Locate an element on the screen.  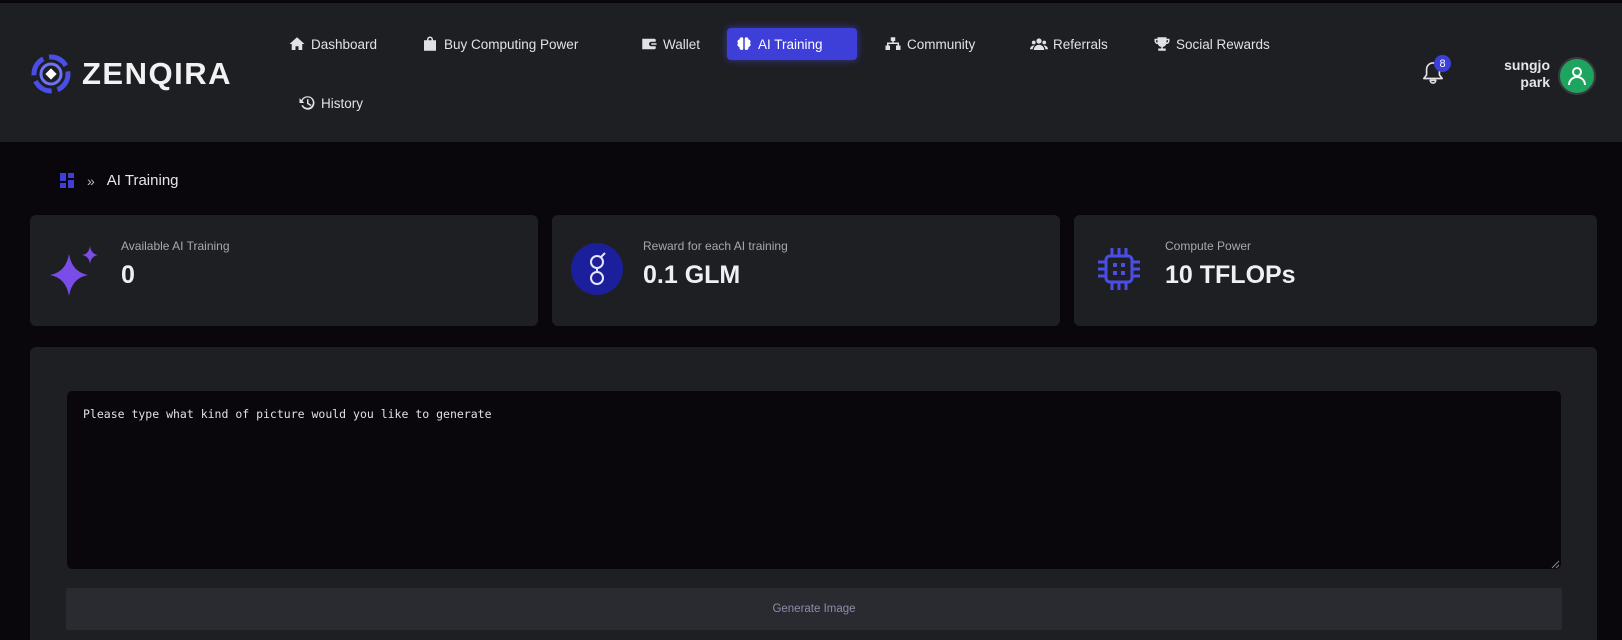
nav-ai-training-label: AI Training is located at coordinates (790, 44).